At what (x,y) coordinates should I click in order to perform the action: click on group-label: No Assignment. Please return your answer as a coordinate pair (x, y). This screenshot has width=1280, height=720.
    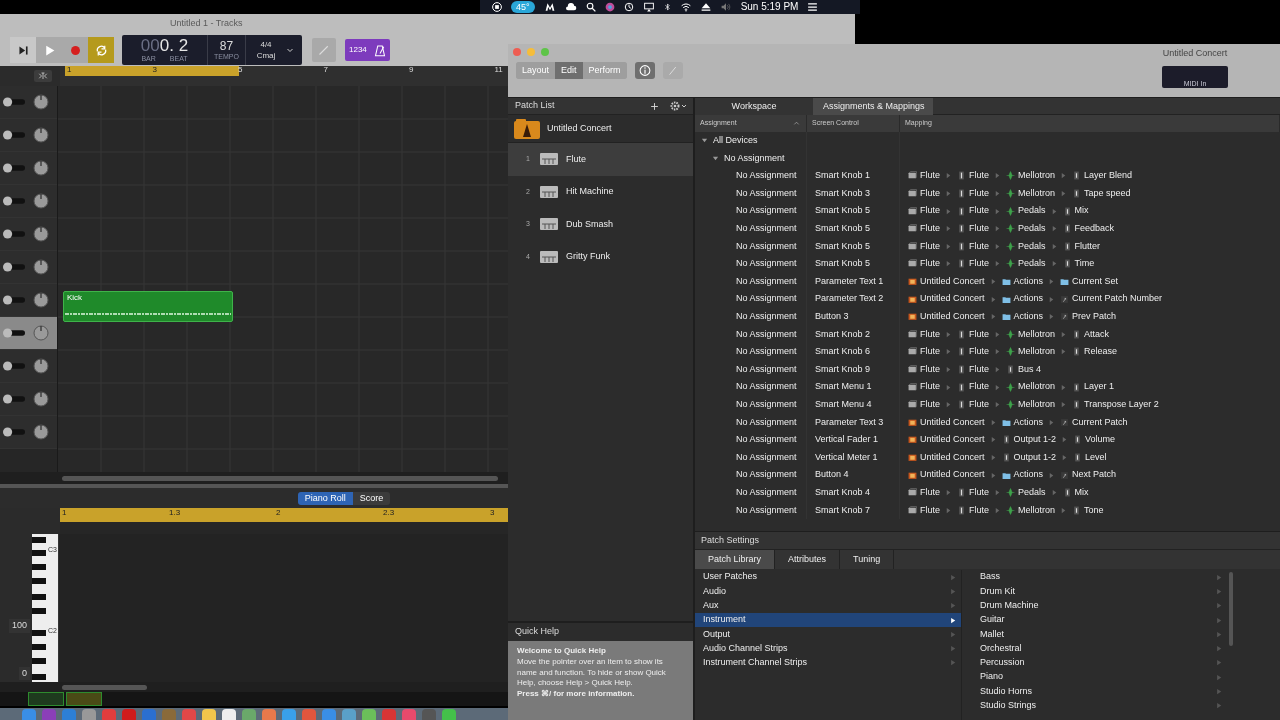
    Looking at the image, I should click on (754, 158).